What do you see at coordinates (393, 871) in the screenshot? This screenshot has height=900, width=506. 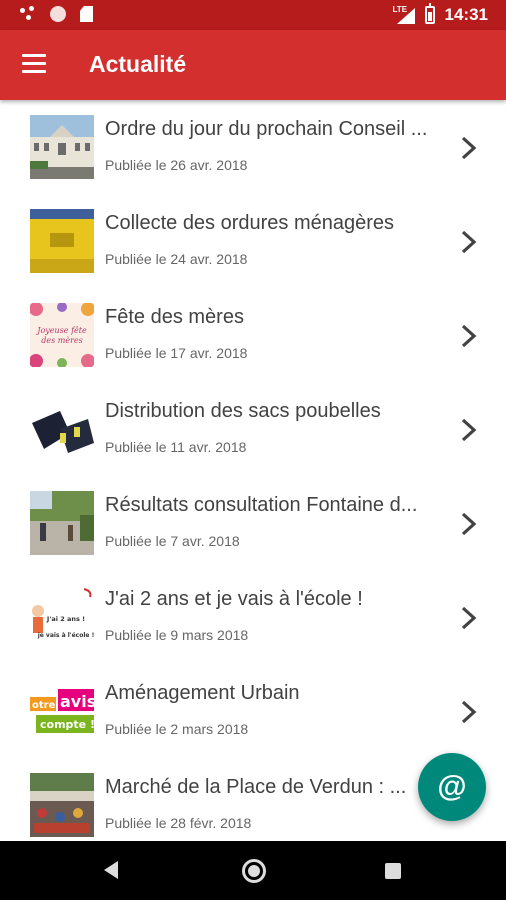 I see `recent-apps-icon` at bounding box center [393, 871].